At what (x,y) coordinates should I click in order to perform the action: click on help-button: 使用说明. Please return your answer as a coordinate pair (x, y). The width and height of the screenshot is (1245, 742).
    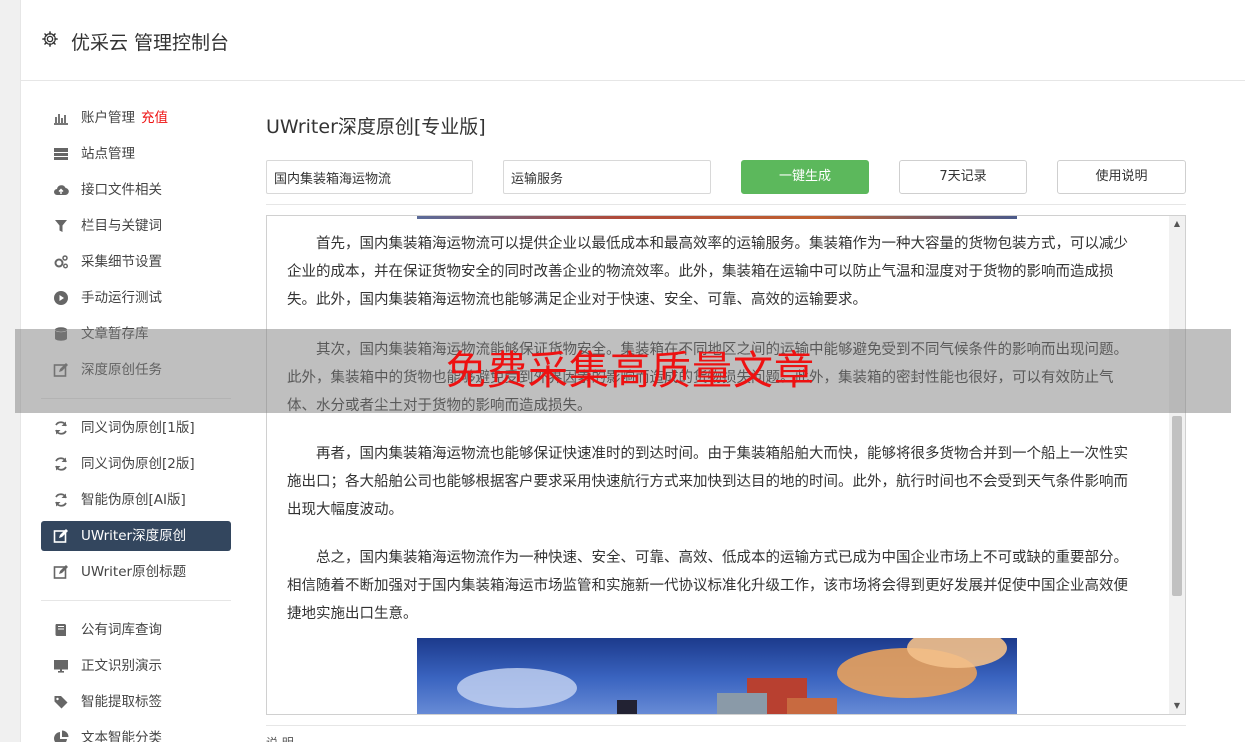
    Looking at the image, I should click on (1121, 177).